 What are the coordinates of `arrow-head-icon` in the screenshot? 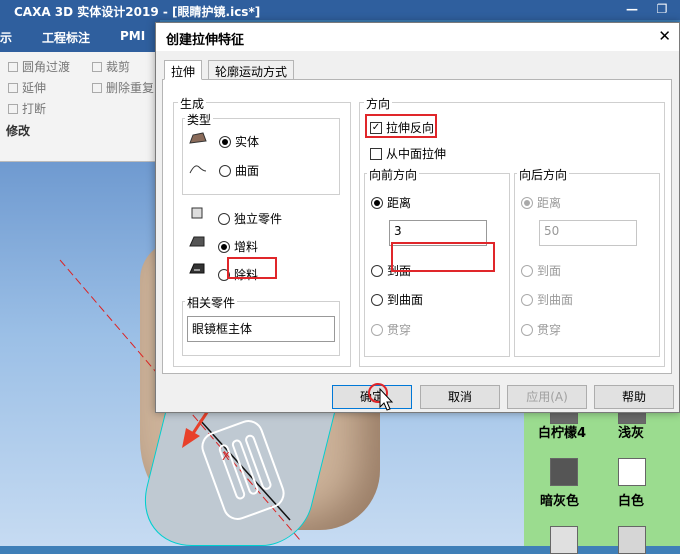 It's located at (191, 438).